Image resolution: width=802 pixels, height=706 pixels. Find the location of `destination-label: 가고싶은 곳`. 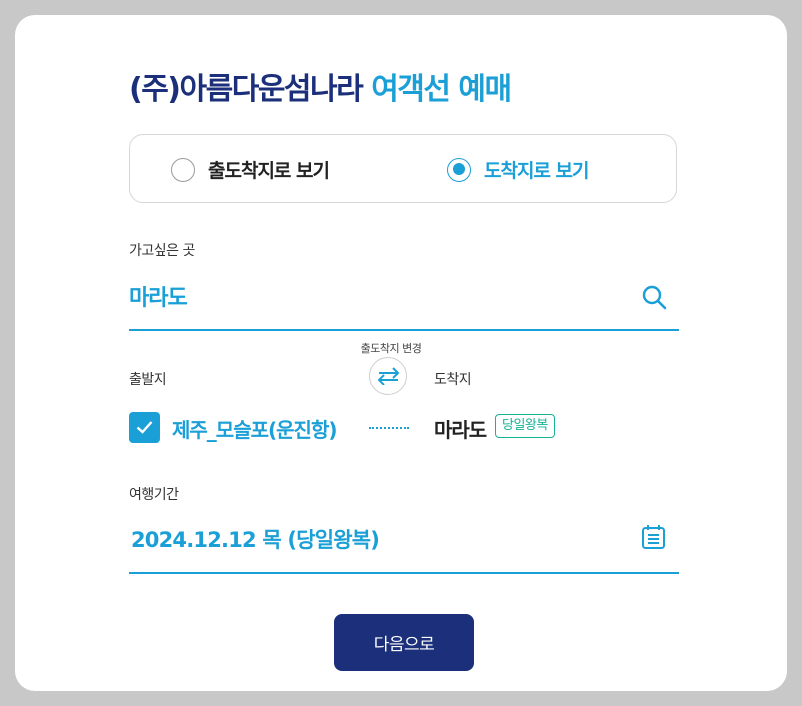

destination-label: 가고싶은 곳 is located at coordinates (162, 251).